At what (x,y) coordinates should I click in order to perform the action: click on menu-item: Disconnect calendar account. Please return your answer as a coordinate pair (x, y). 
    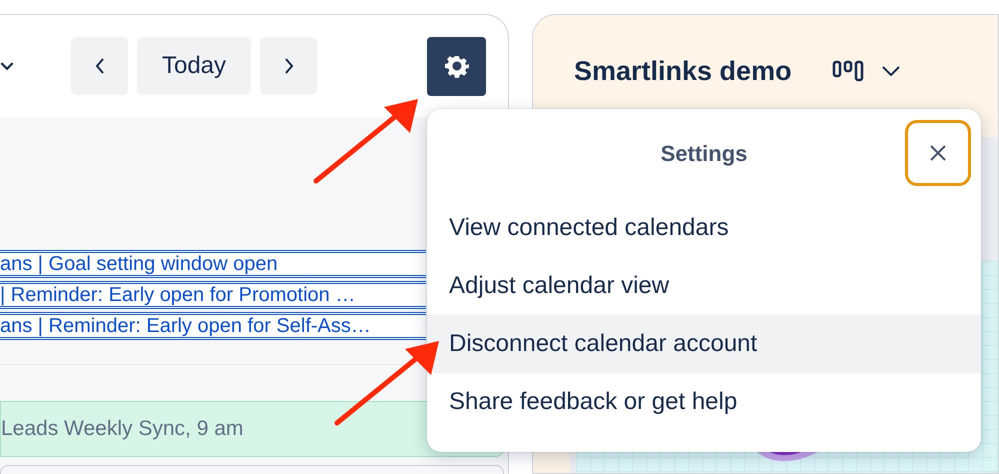
    Looking at the image, I should click on (704, 344).